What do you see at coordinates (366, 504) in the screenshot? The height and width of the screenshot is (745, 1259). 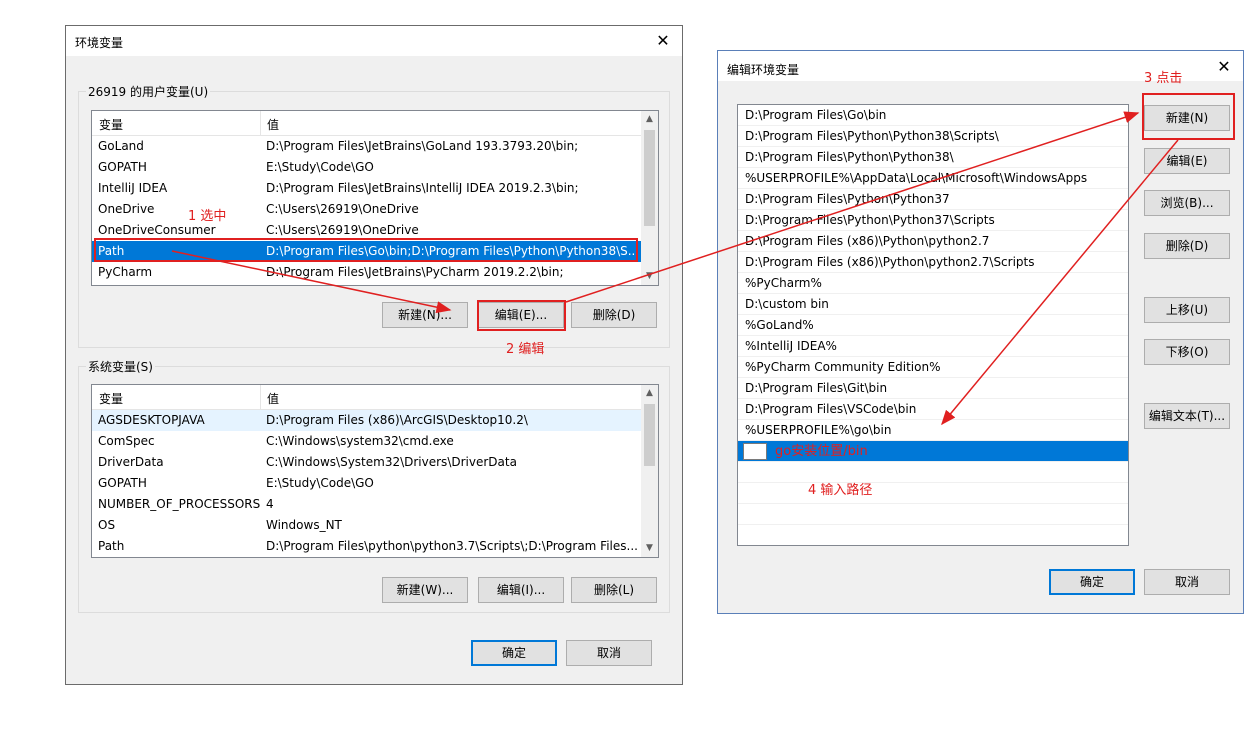 I see `table-row: NUMBER_OF_PROCESSORS 4` at bounding box center [366, 504].